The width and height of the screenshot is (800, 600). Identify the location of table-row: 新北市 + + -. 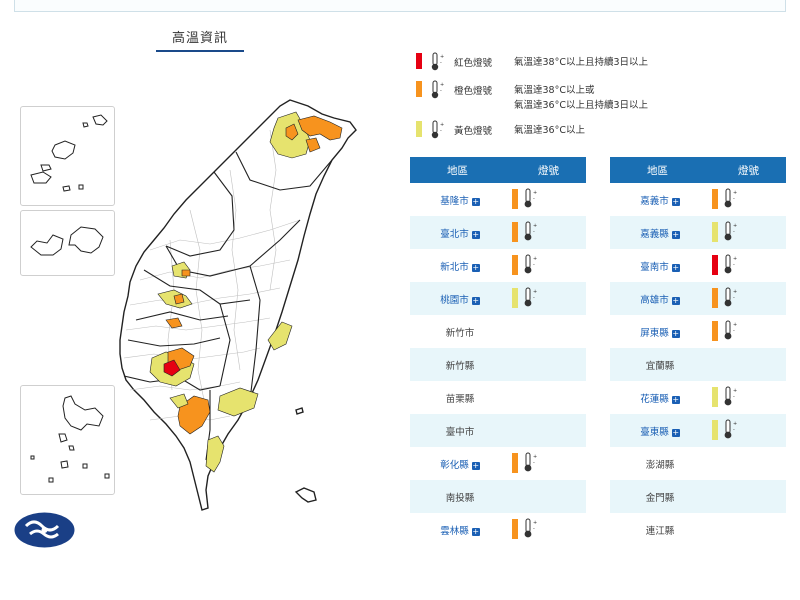
(498, 265).